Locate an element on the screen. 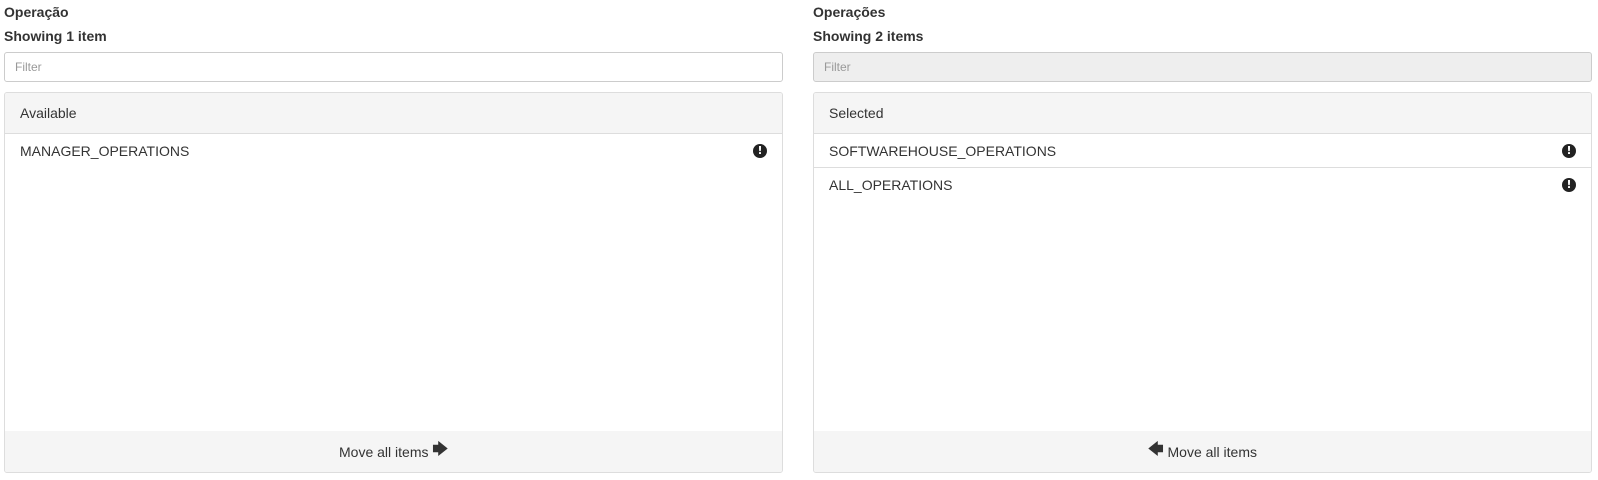 The height and width of the screenshot is (480, 1598). selected-heading: Selected is located at coordinates (1202, 113).